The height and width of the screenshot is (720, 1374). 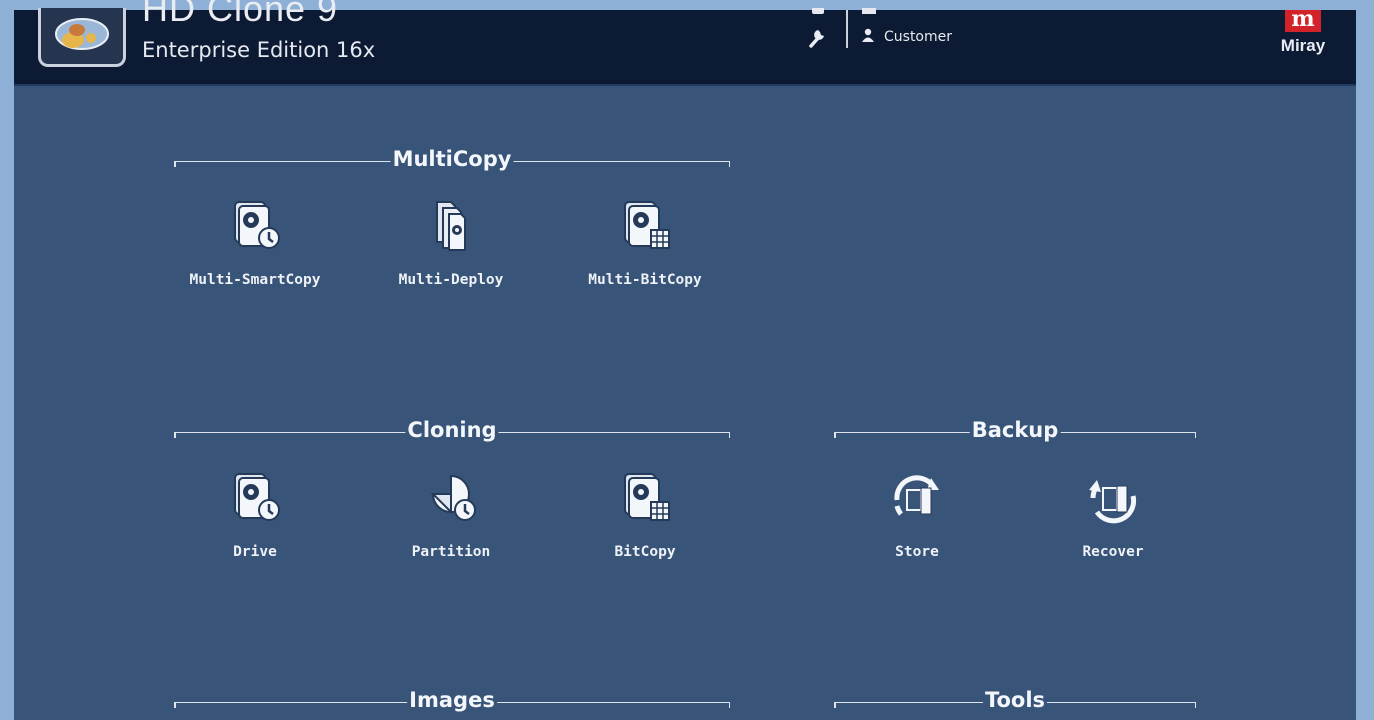 What do you see at coordinates (255, 261) in the screenshot?
I see `multi-smartcopy-button: Multi-SmartCopy` at bounding box center [255, 261].